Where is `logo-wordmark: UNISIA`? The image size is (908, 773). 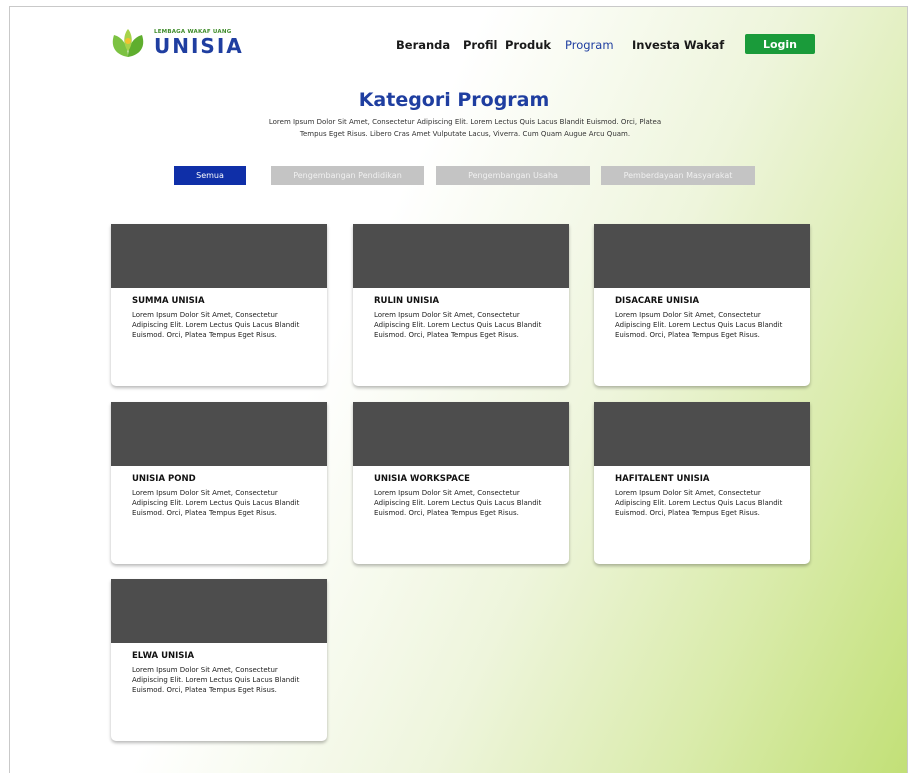
logo-wordmark: UNISIA is located at coordinates (199, 46).